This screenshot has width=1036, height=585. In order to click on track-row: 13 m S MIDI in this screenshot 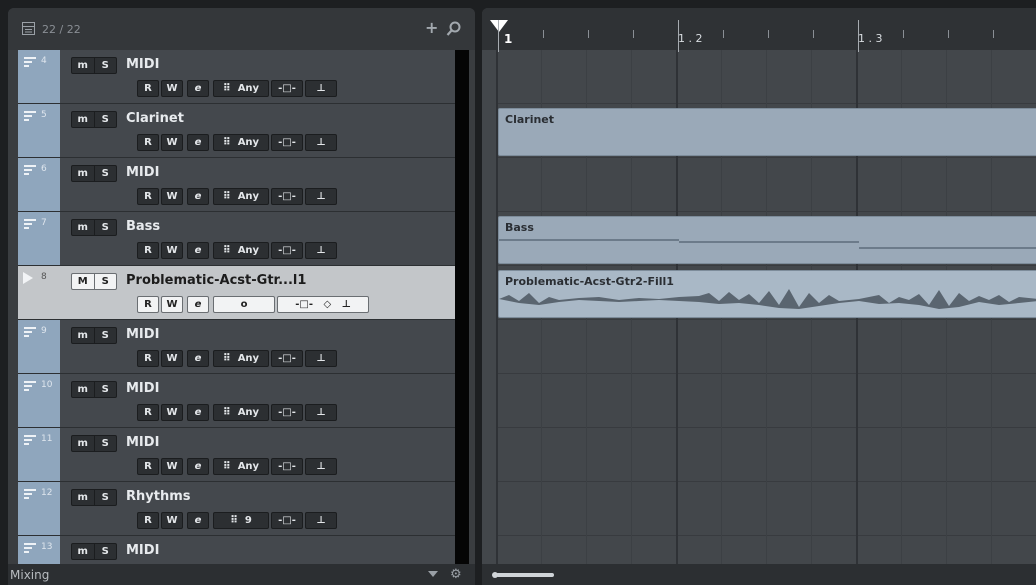, I will do `click(236, 550)`.